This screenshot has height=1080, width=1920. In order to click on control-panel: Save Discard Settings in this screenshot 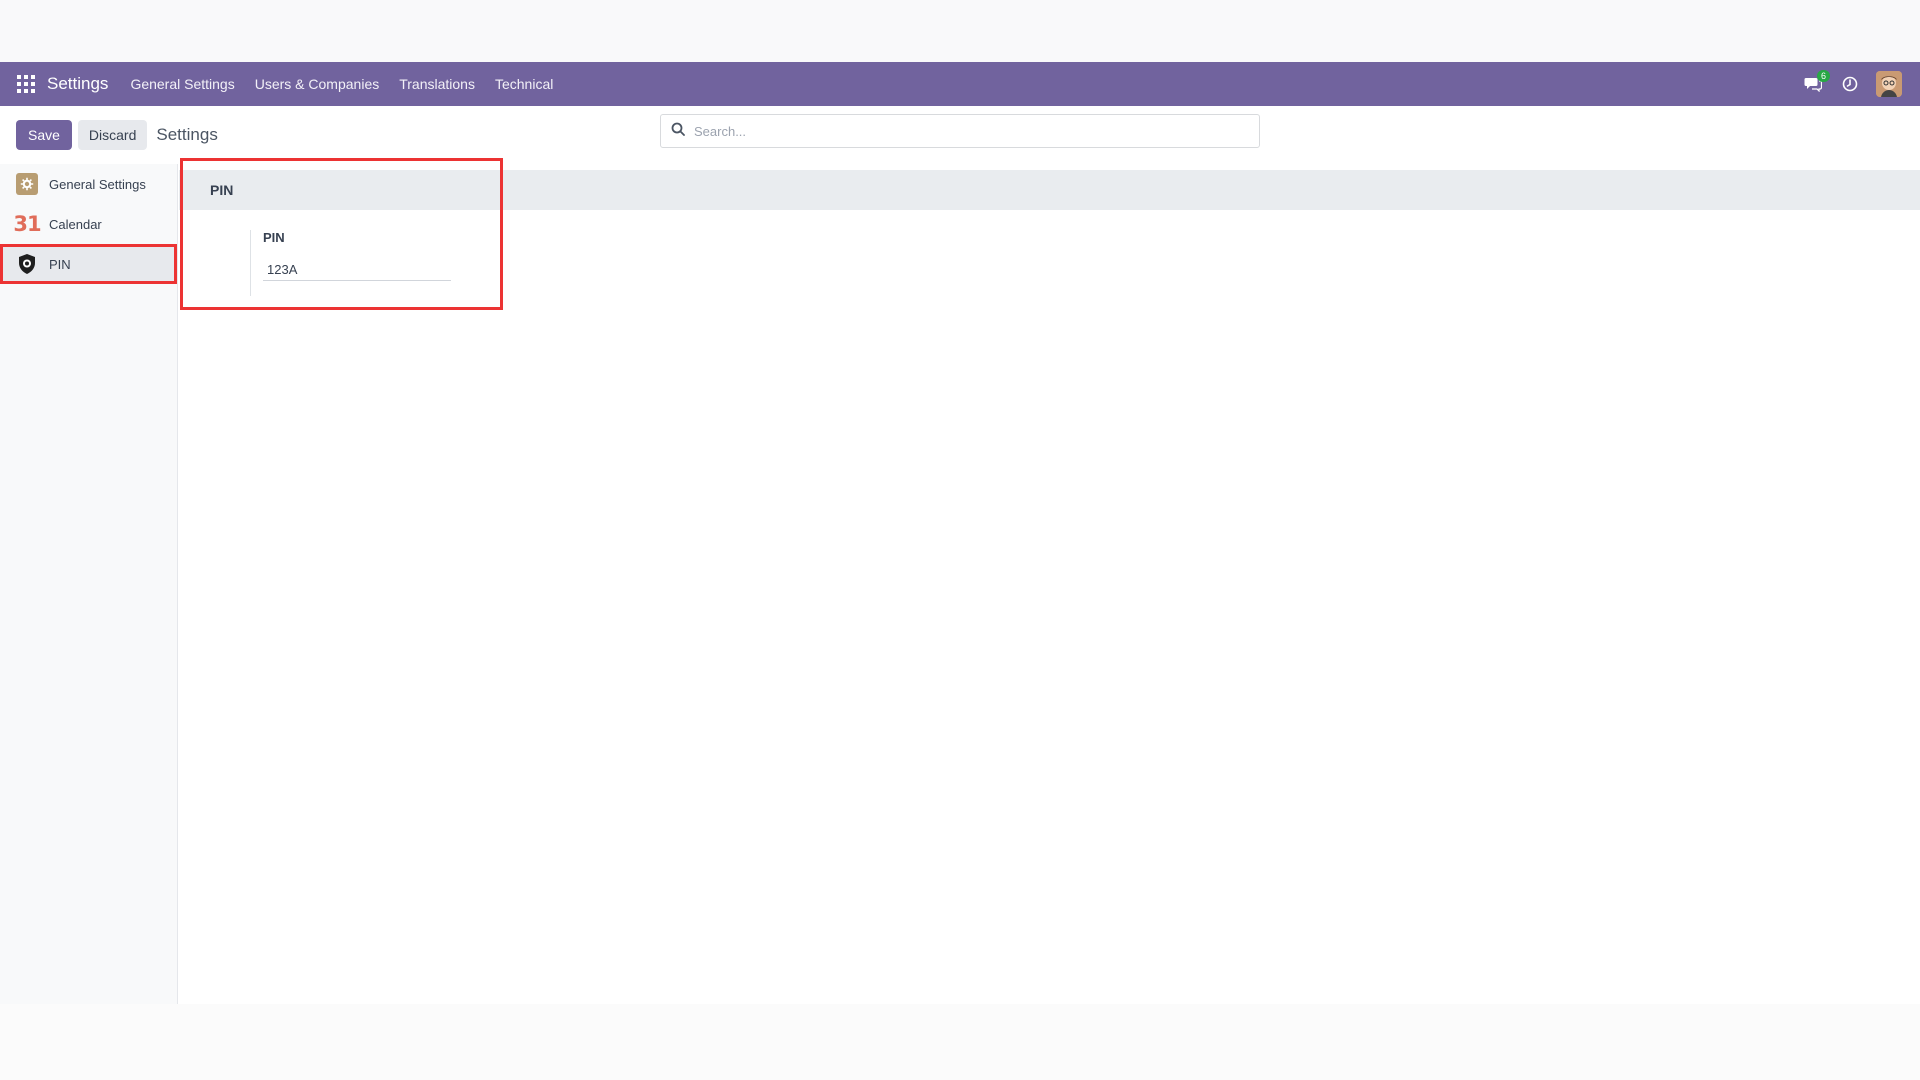, I will do `click(960, 135)`.